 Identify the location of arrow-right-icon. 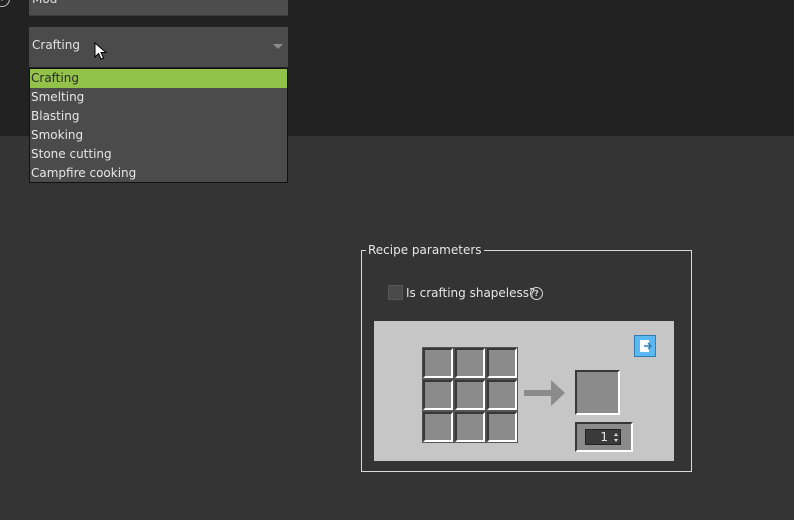
(544, 393).